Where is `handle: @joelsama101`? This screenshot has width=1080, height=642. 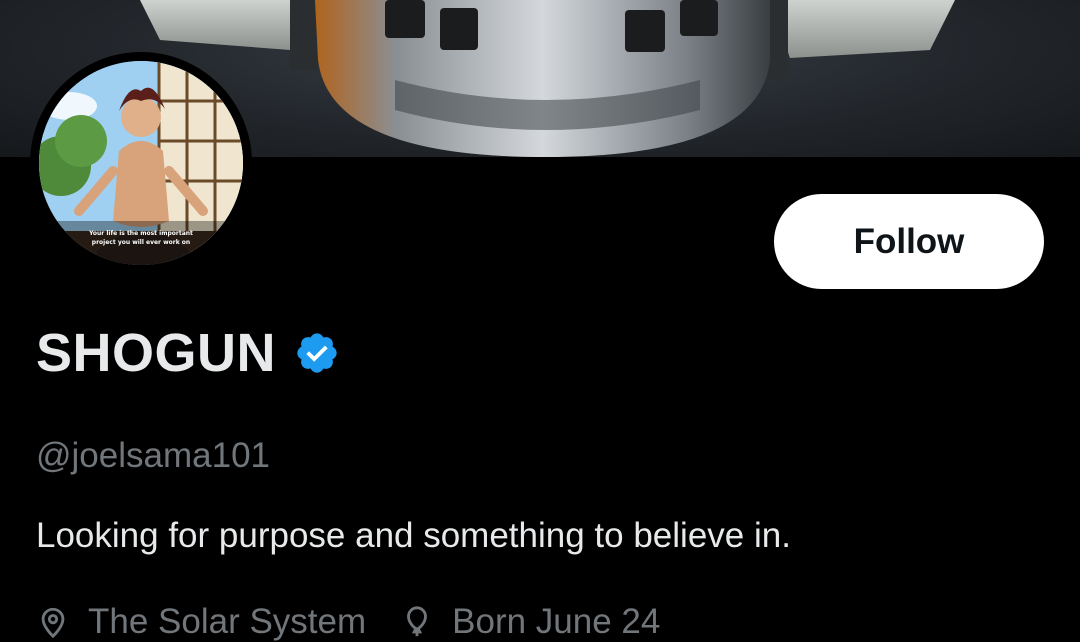
handle: @joelsama101 is located at coordinates (153, 455).